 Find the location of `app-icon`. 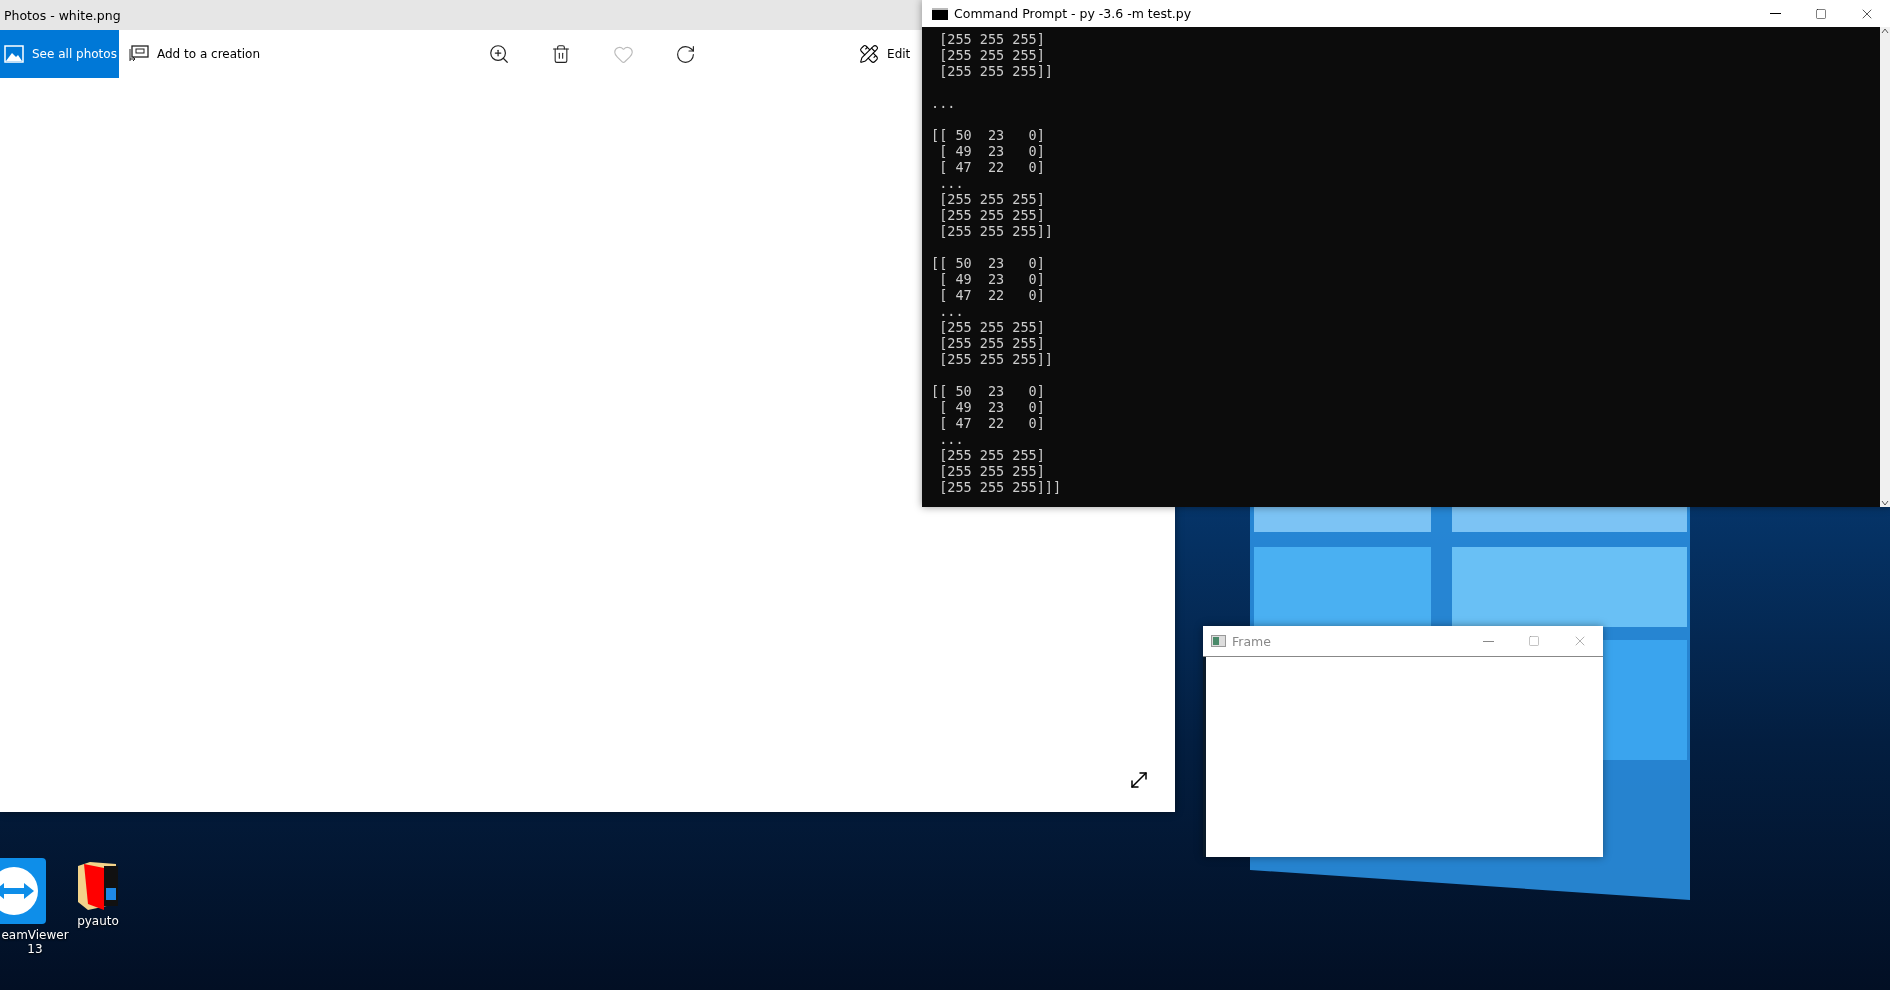

app-icon is located at coordinates (23, 891).